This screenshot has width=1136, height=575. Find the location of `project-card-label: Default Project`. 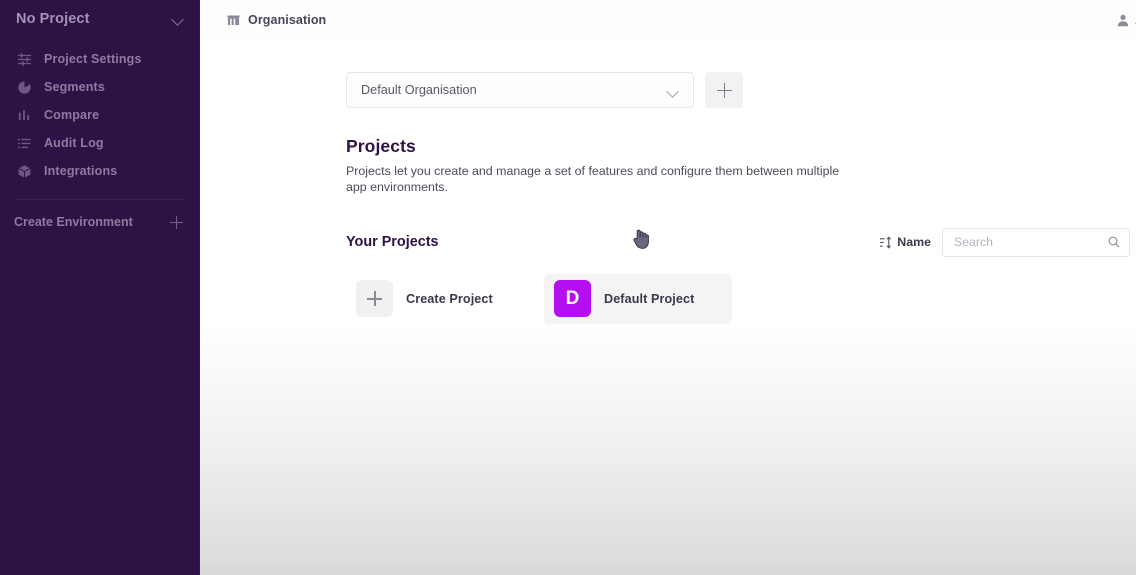

project-card-label: Default Project is located at coordinates (649, 298).